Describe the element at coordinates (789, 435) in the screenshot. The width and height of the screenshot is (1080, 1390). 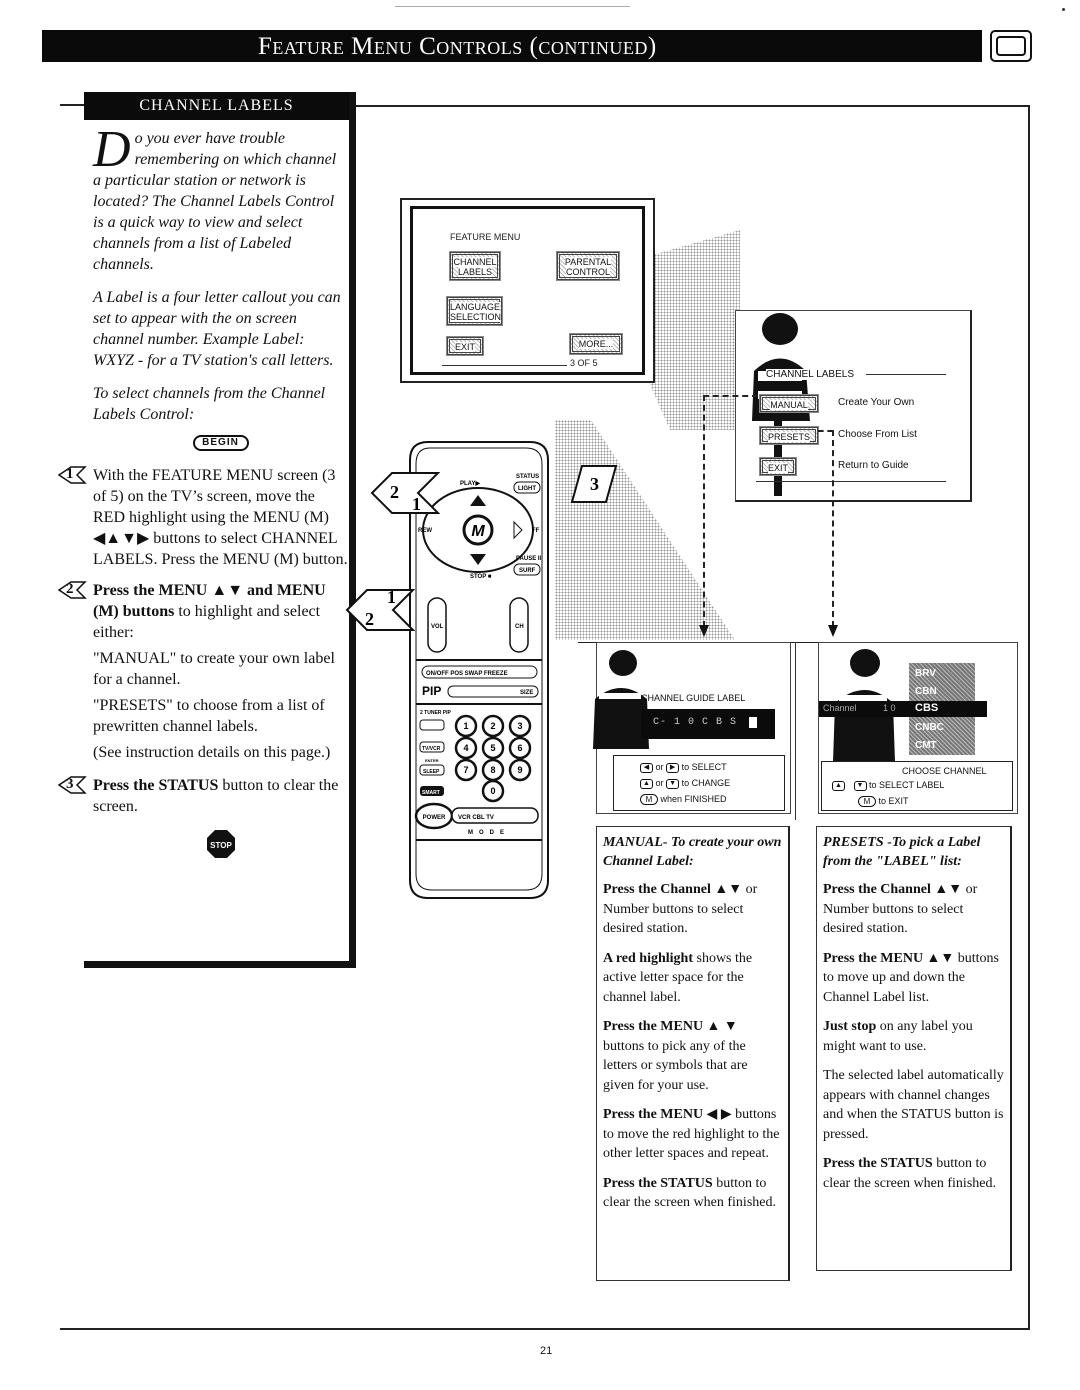
I see `menu-button-presets: PRESETS` at that location.